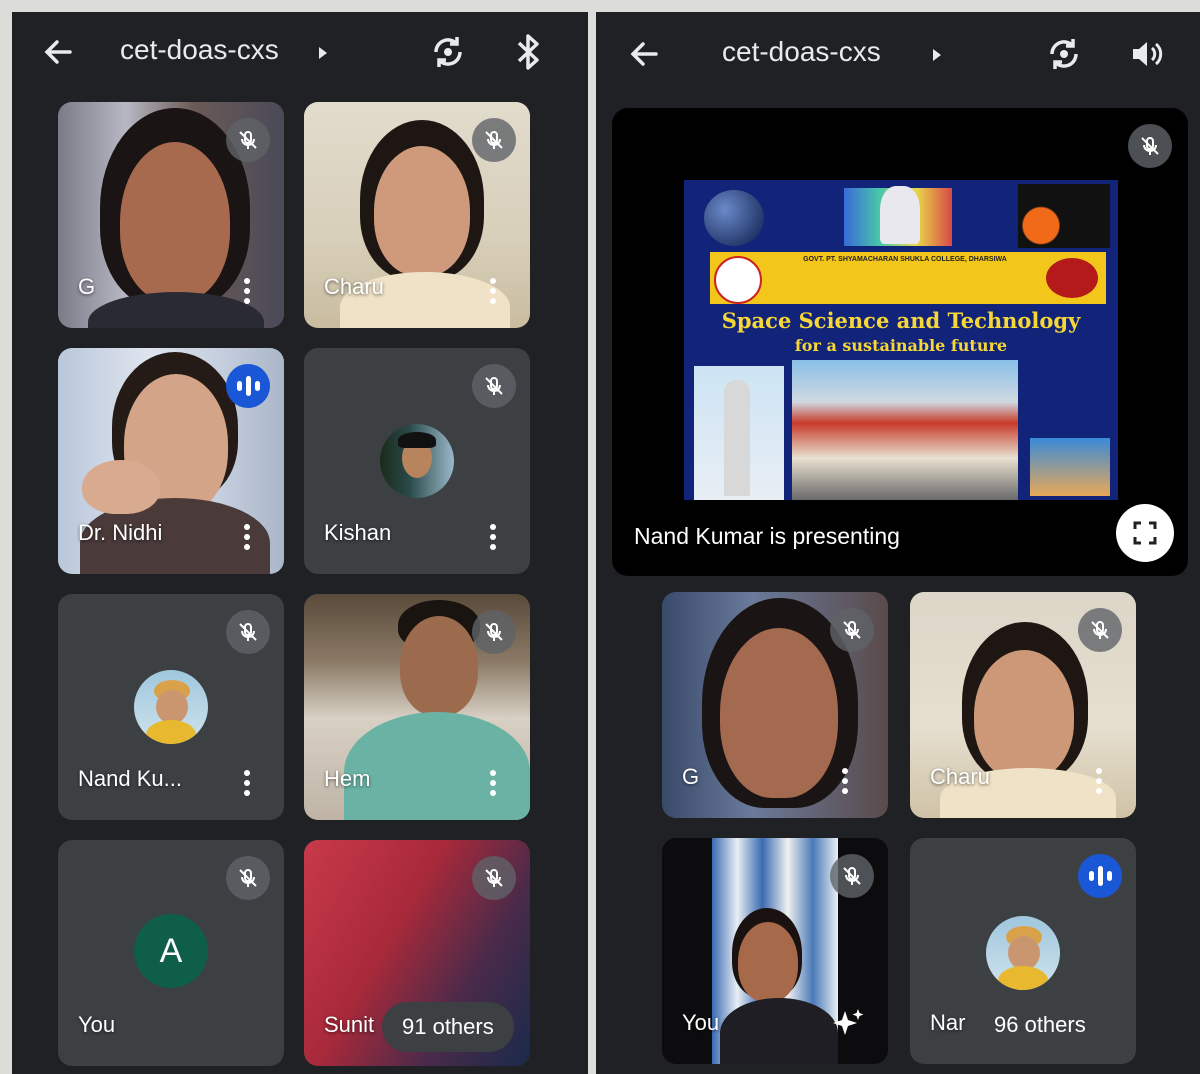 The width and height of the screenshot is (1200, 1074). I want to click on presenting-caption: Nand Kumar is presenting, so click(767, 536).